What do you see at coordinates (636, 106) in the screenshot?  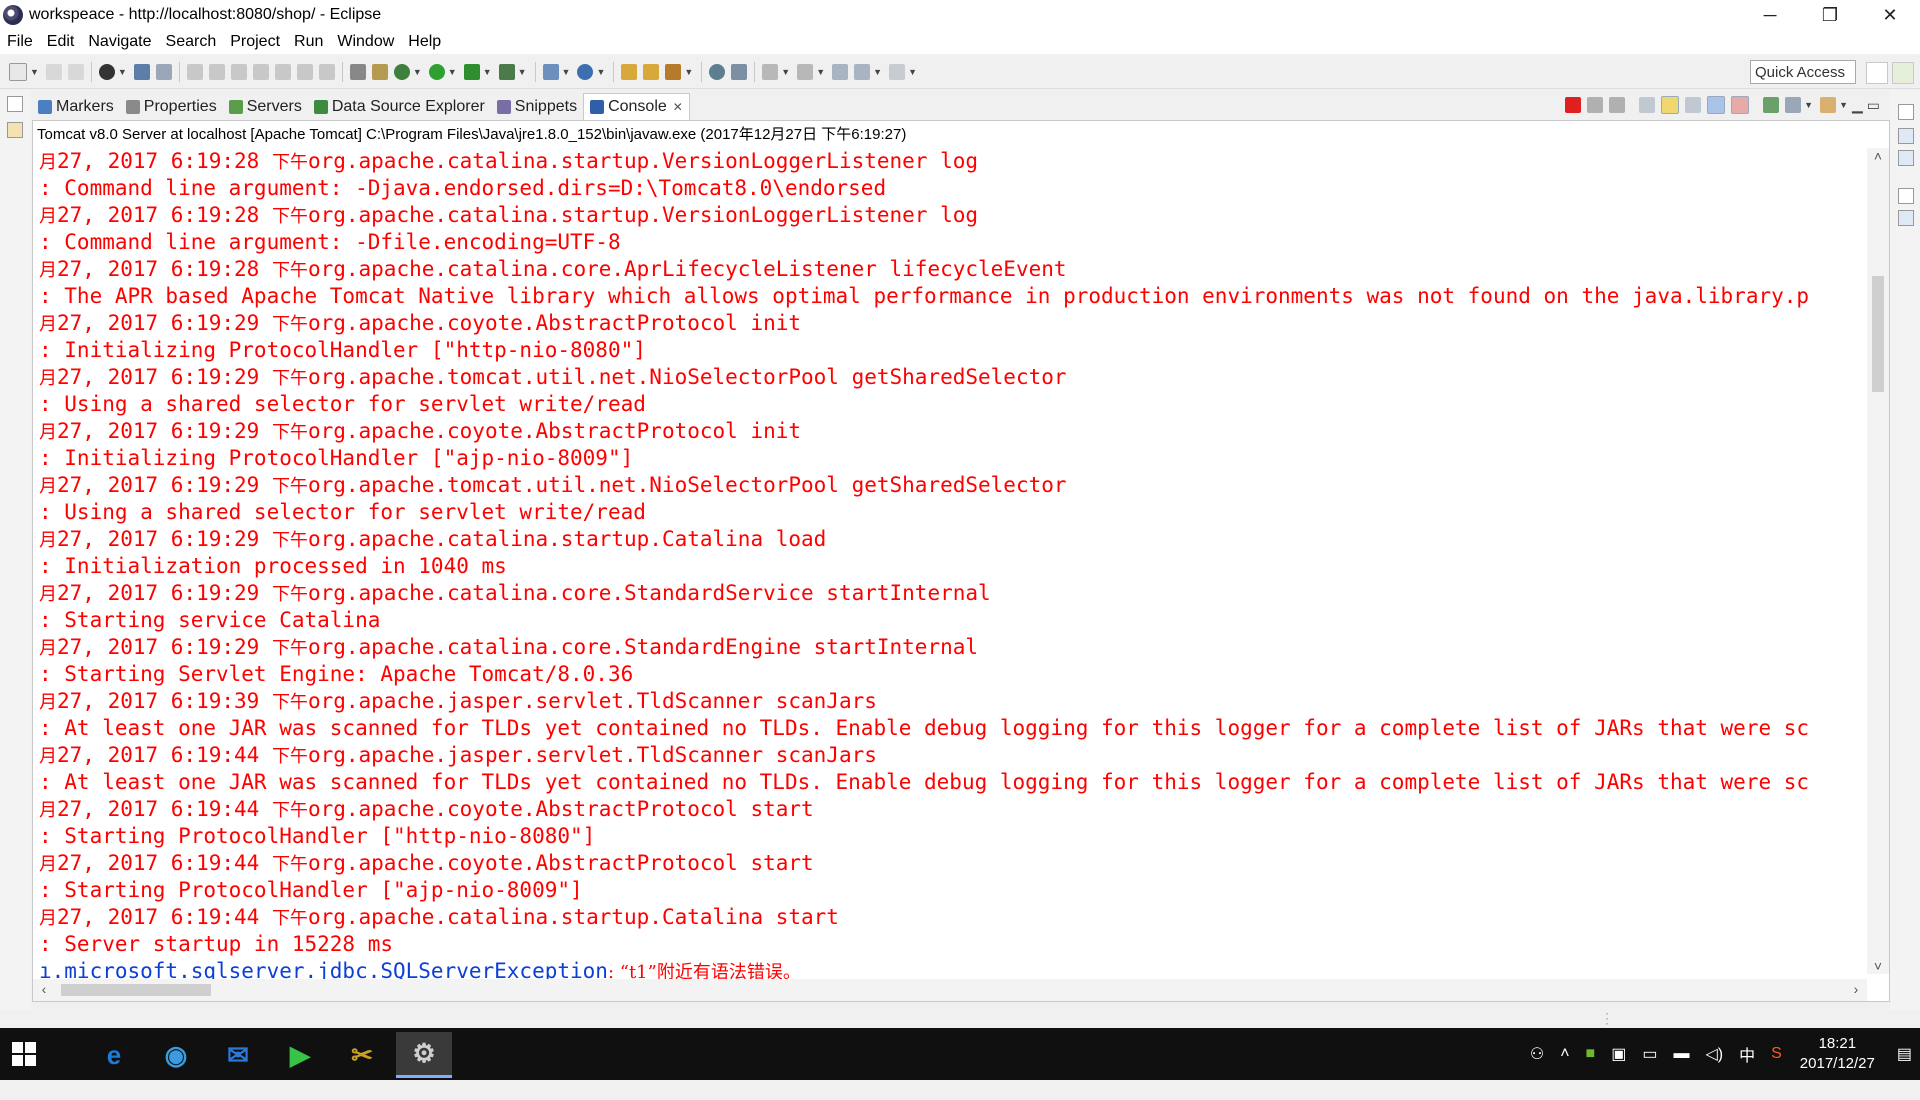 I see `tab-console: Console ✕` at bounding box center [636, 106].